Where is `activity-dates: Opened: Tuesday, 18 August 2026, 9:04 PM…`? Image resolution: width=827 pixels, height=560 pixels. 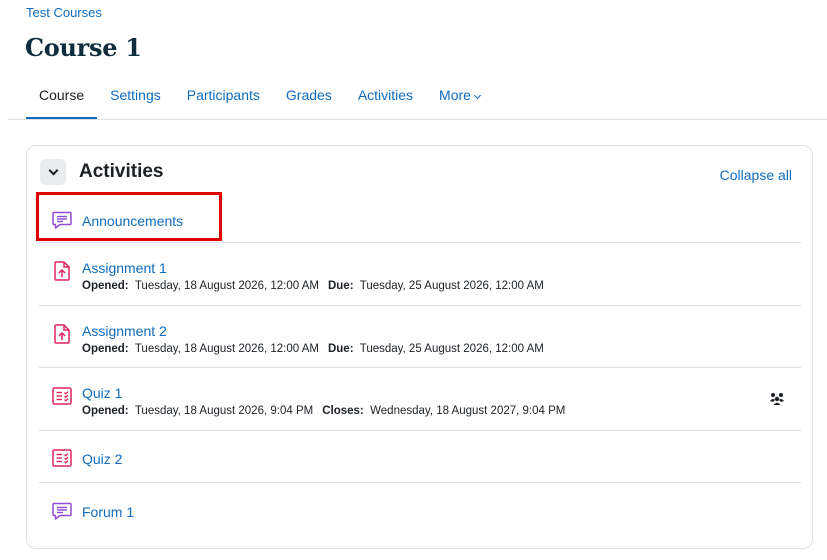
activity-dates: Opened: Tuesday, 18 August 2026, 9:04 PM… is located at coordinates (323, 411).